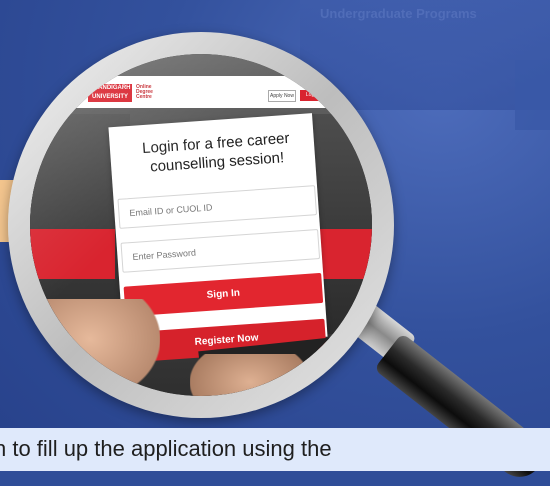 The height and width of the screenshot is (486, 550). I want to click on university-logo: CHANDIGARH UNIVERSITY, so click(110, 93).